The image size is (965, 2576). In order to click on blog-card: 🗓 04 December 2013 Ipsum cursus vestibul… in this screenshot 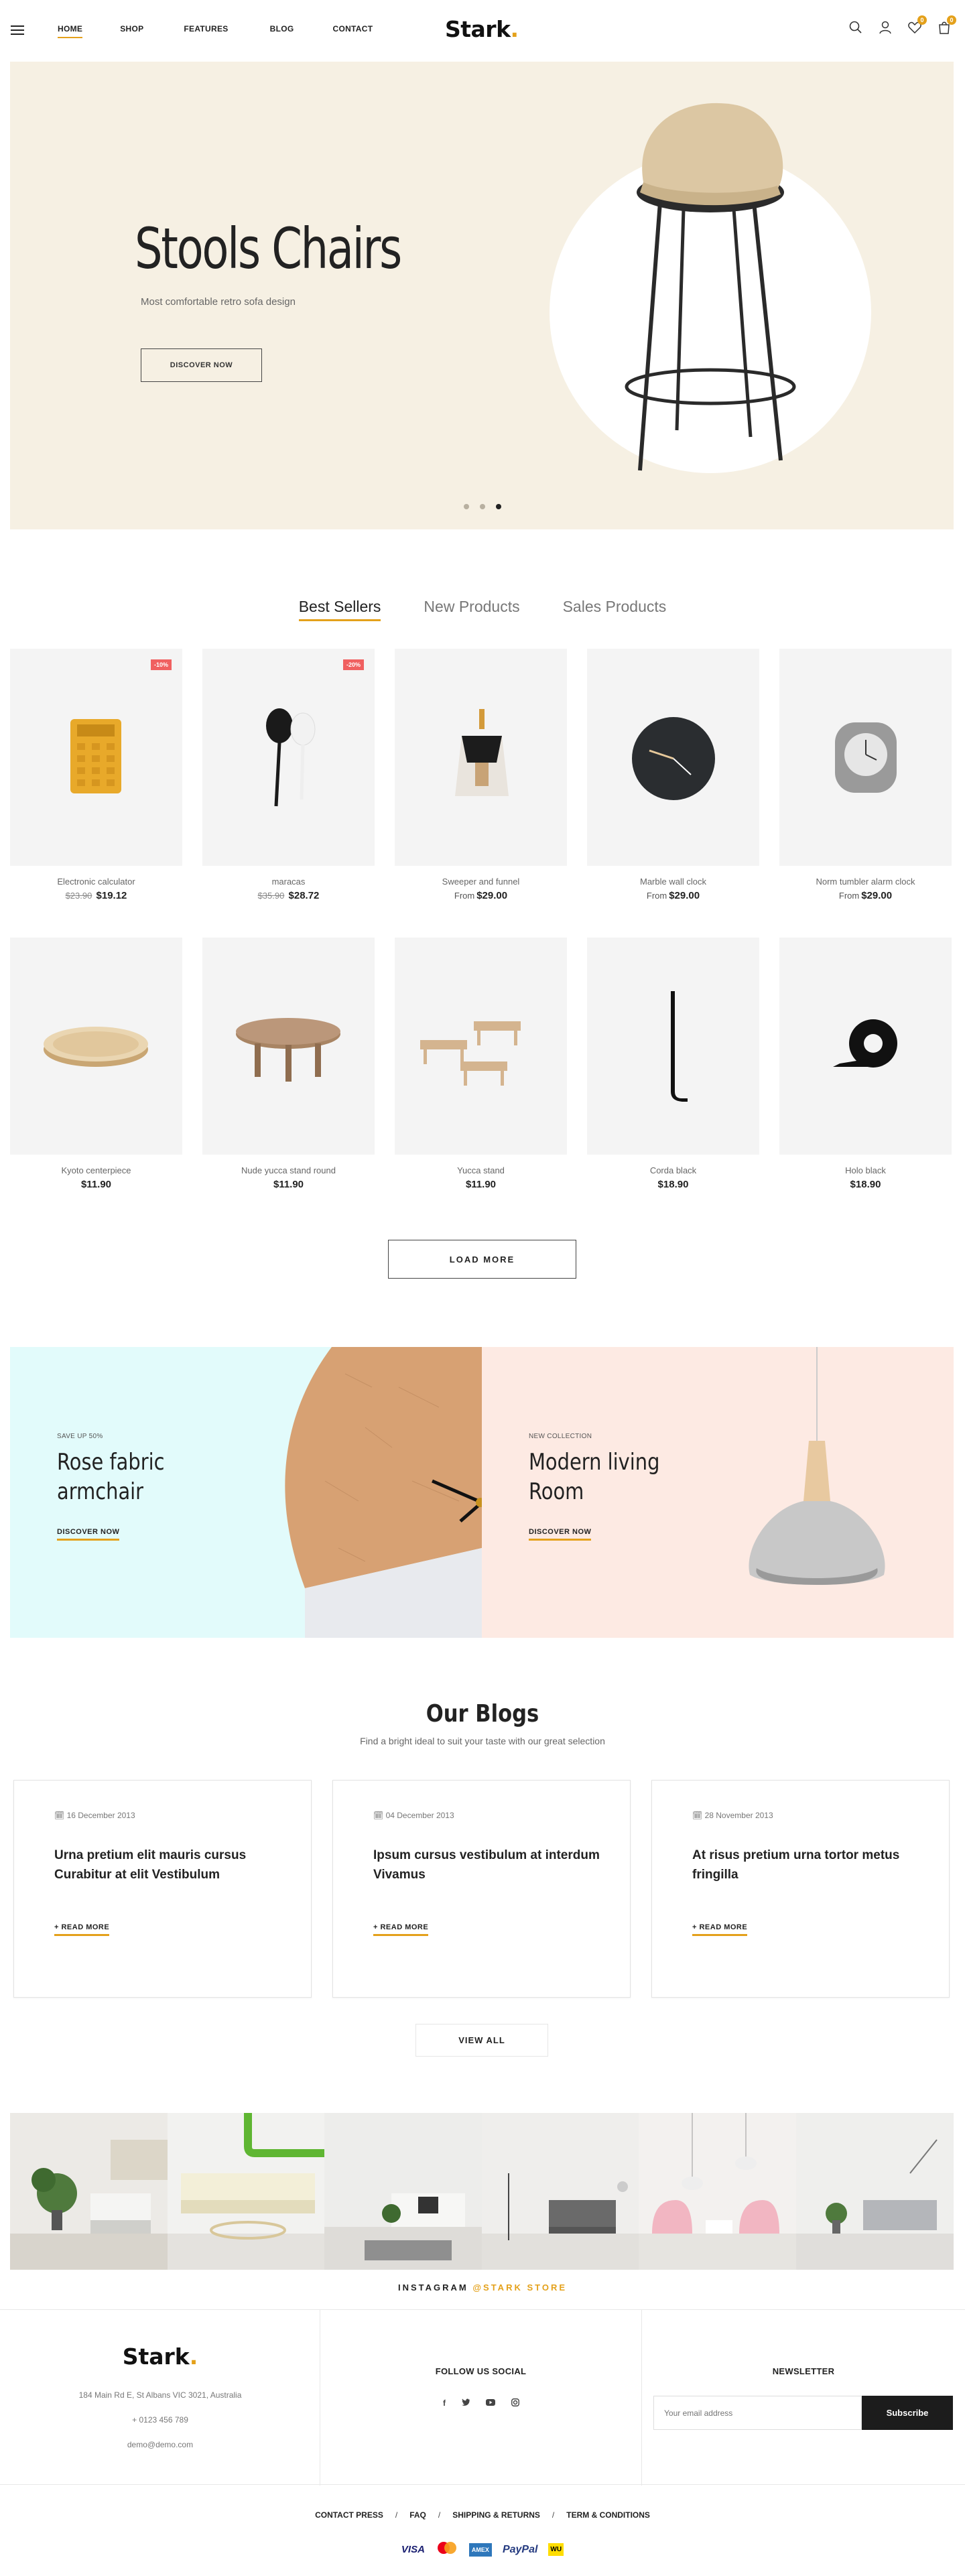, I will do `click(481, 1889)`.